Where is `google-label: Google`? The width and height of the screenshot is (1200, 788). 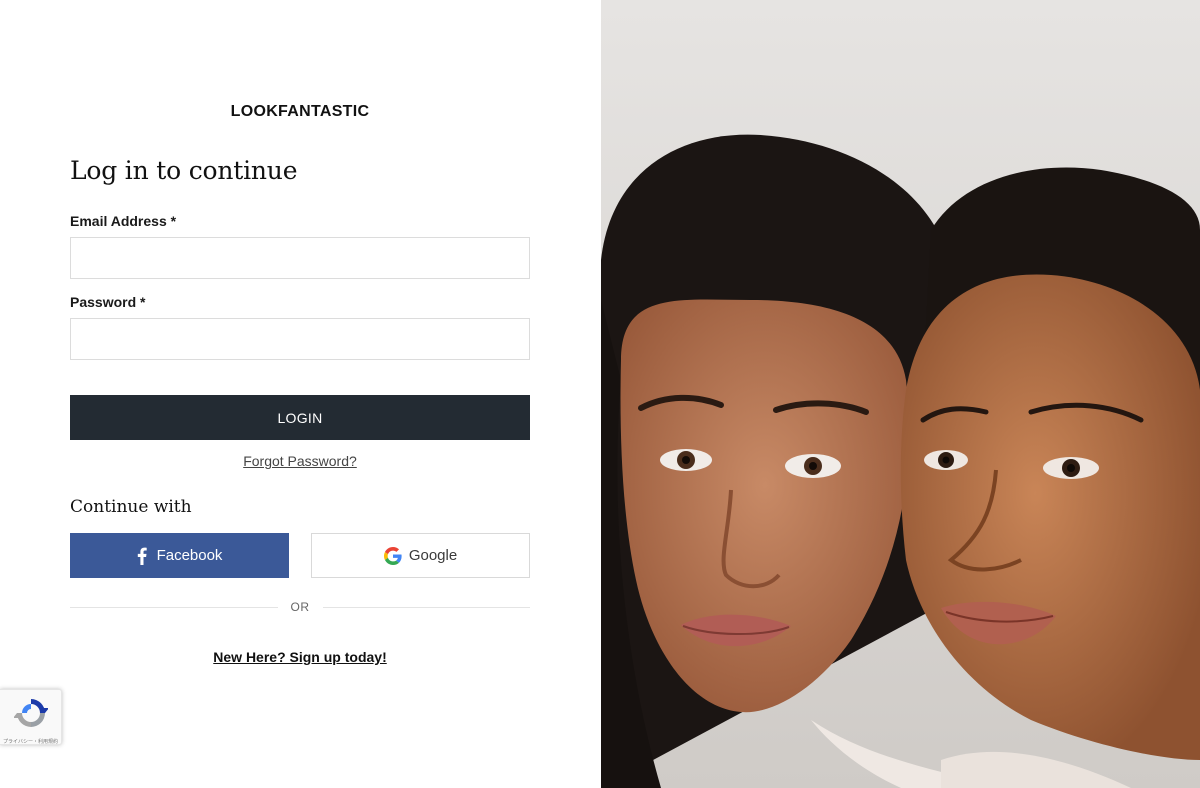
google-label: Google is located at coordinates (433, 555).